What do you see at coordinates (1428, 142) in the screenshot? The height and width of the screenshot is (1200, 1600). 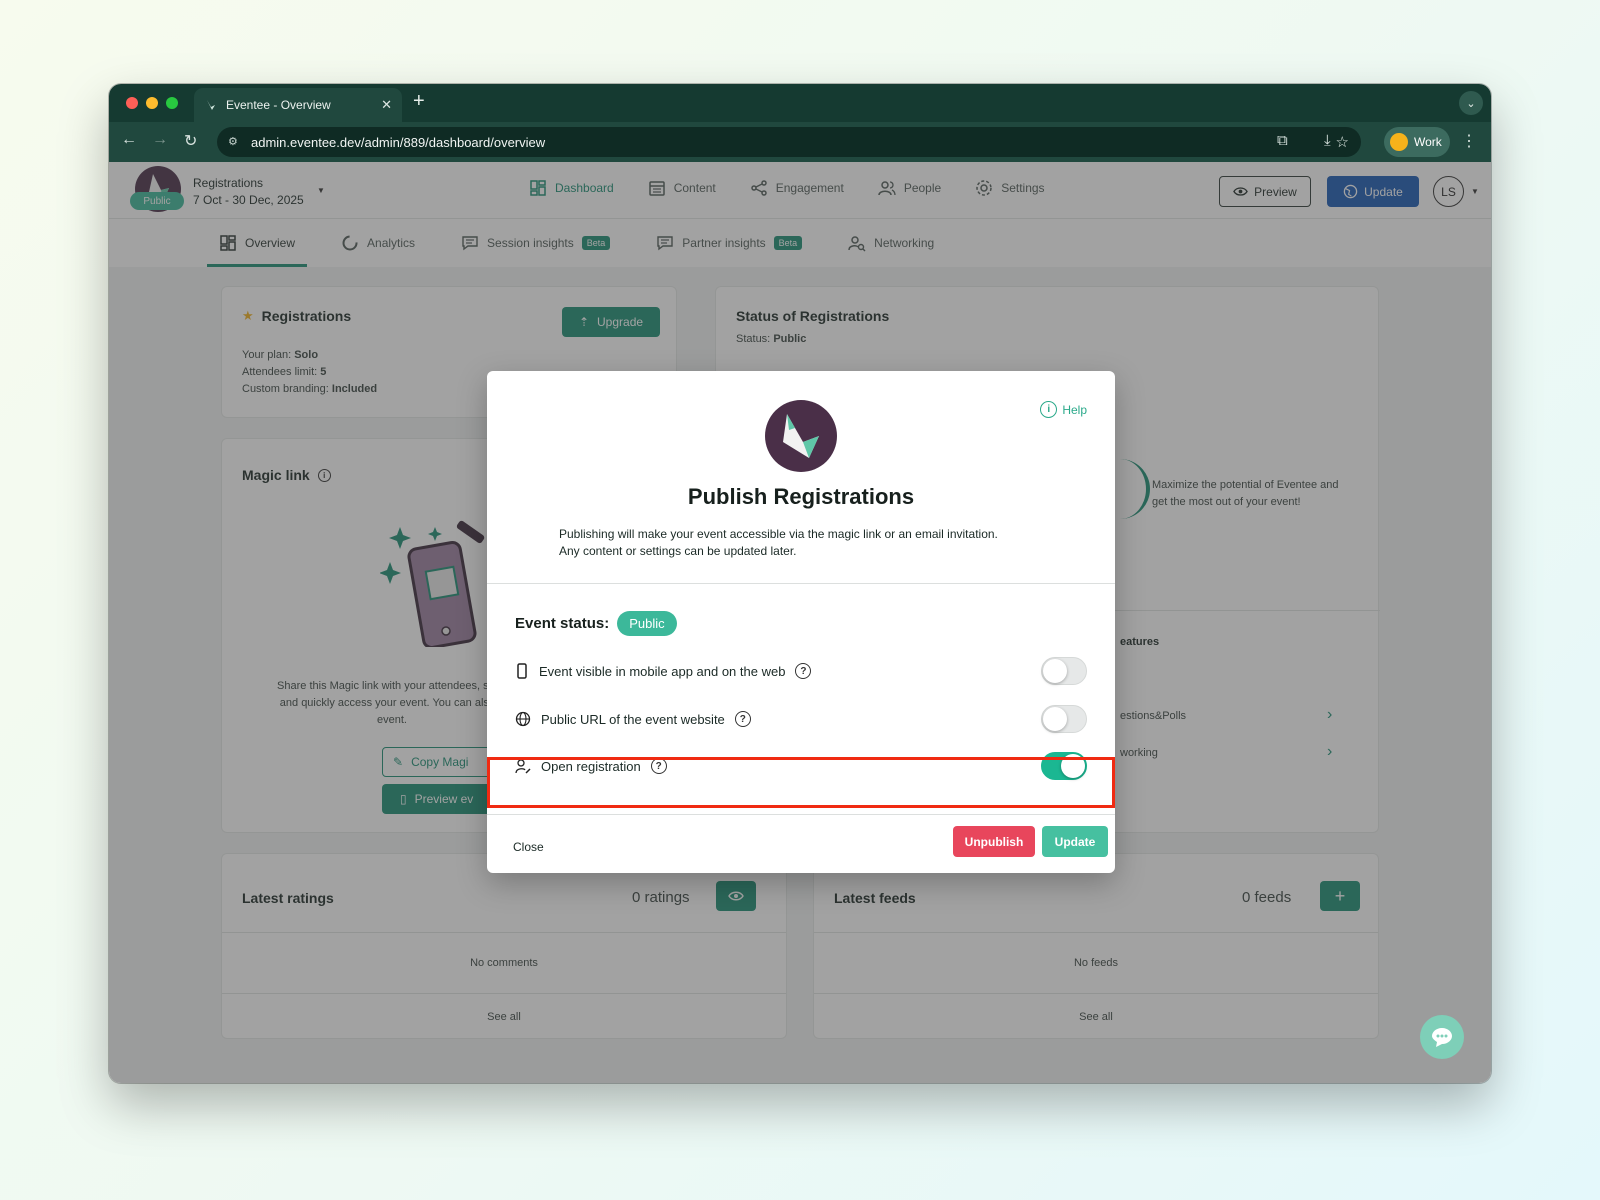 I see `profile-label: Work` at bounding box center [1428, 142].